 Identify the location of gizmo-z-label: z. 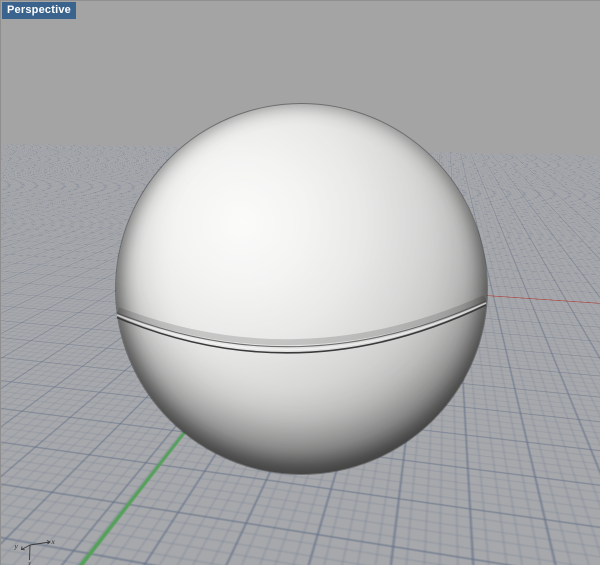
(29, 562).